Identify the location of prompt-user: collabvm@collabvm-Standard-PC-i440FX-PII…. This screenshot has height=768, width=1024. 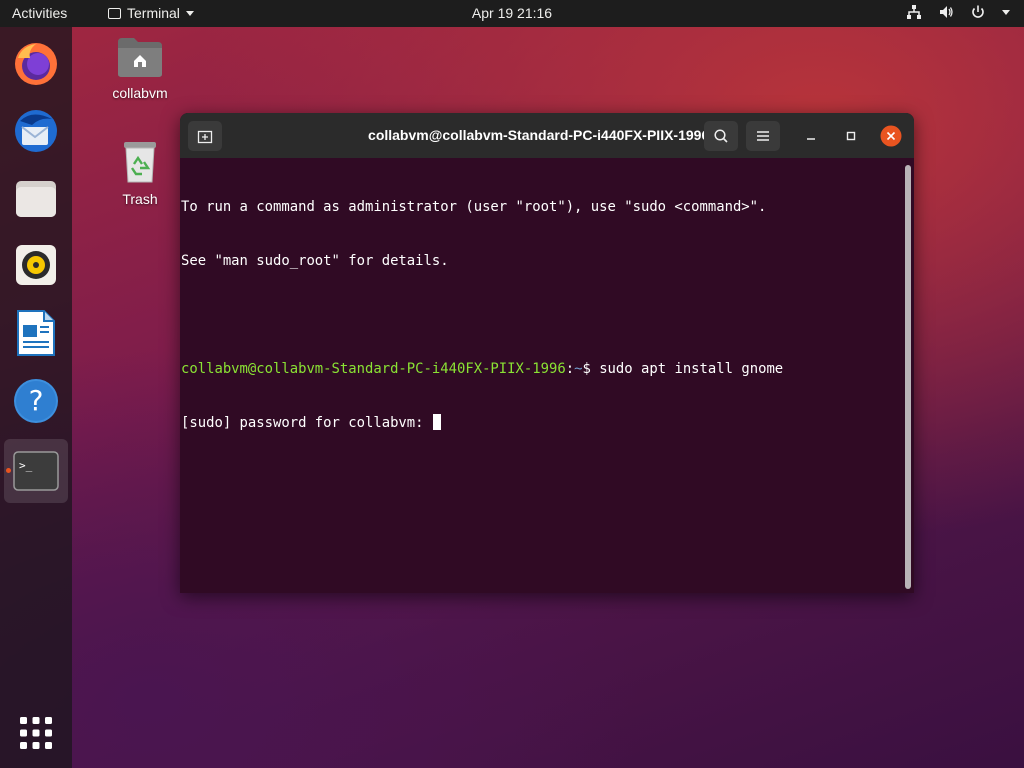
(373, 369).